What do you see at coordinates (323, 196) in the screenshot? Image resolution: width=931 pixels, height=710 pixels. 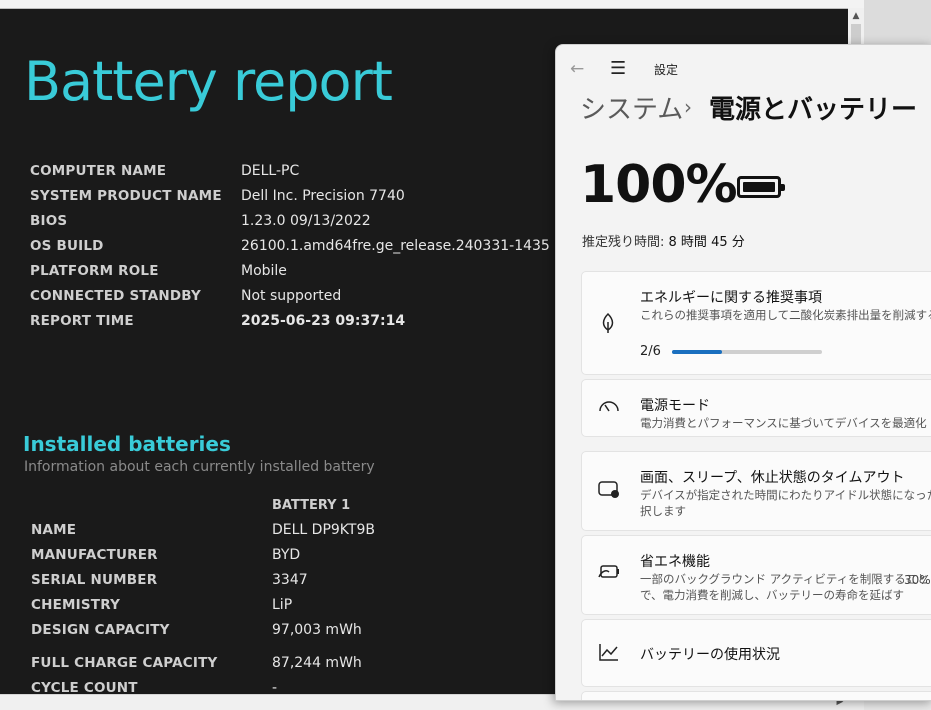 I see `row-value: Dell Inc. Precision 7740` at bounding box center [323, 196].